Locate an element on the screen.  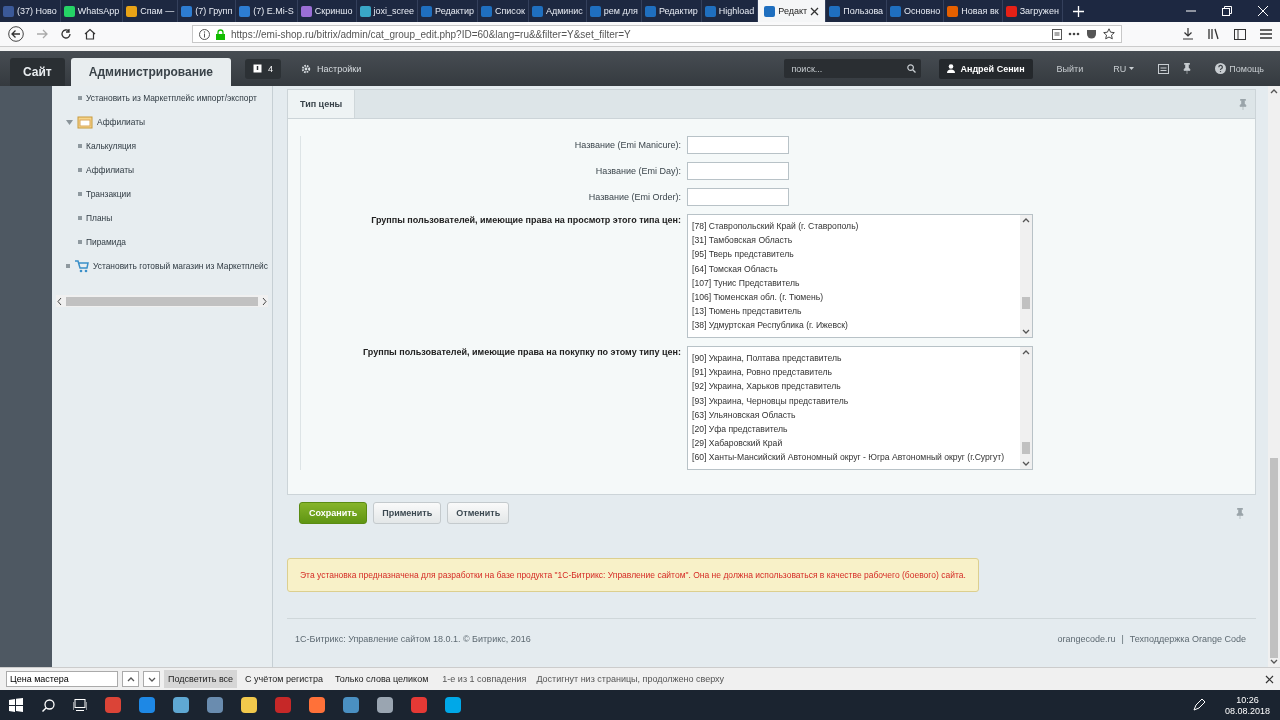
pen-icon is located at coordinates (1198, 705).